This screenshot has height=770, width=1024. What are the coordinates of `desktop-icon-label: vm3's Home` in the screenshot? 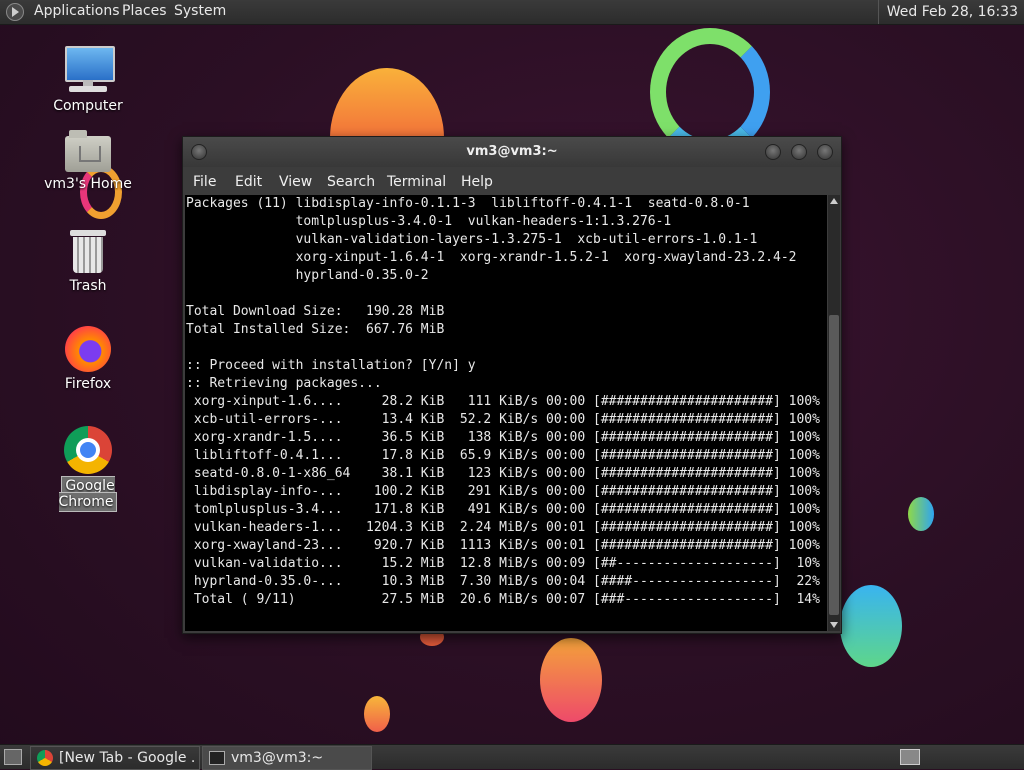 It's located at (88, 184).